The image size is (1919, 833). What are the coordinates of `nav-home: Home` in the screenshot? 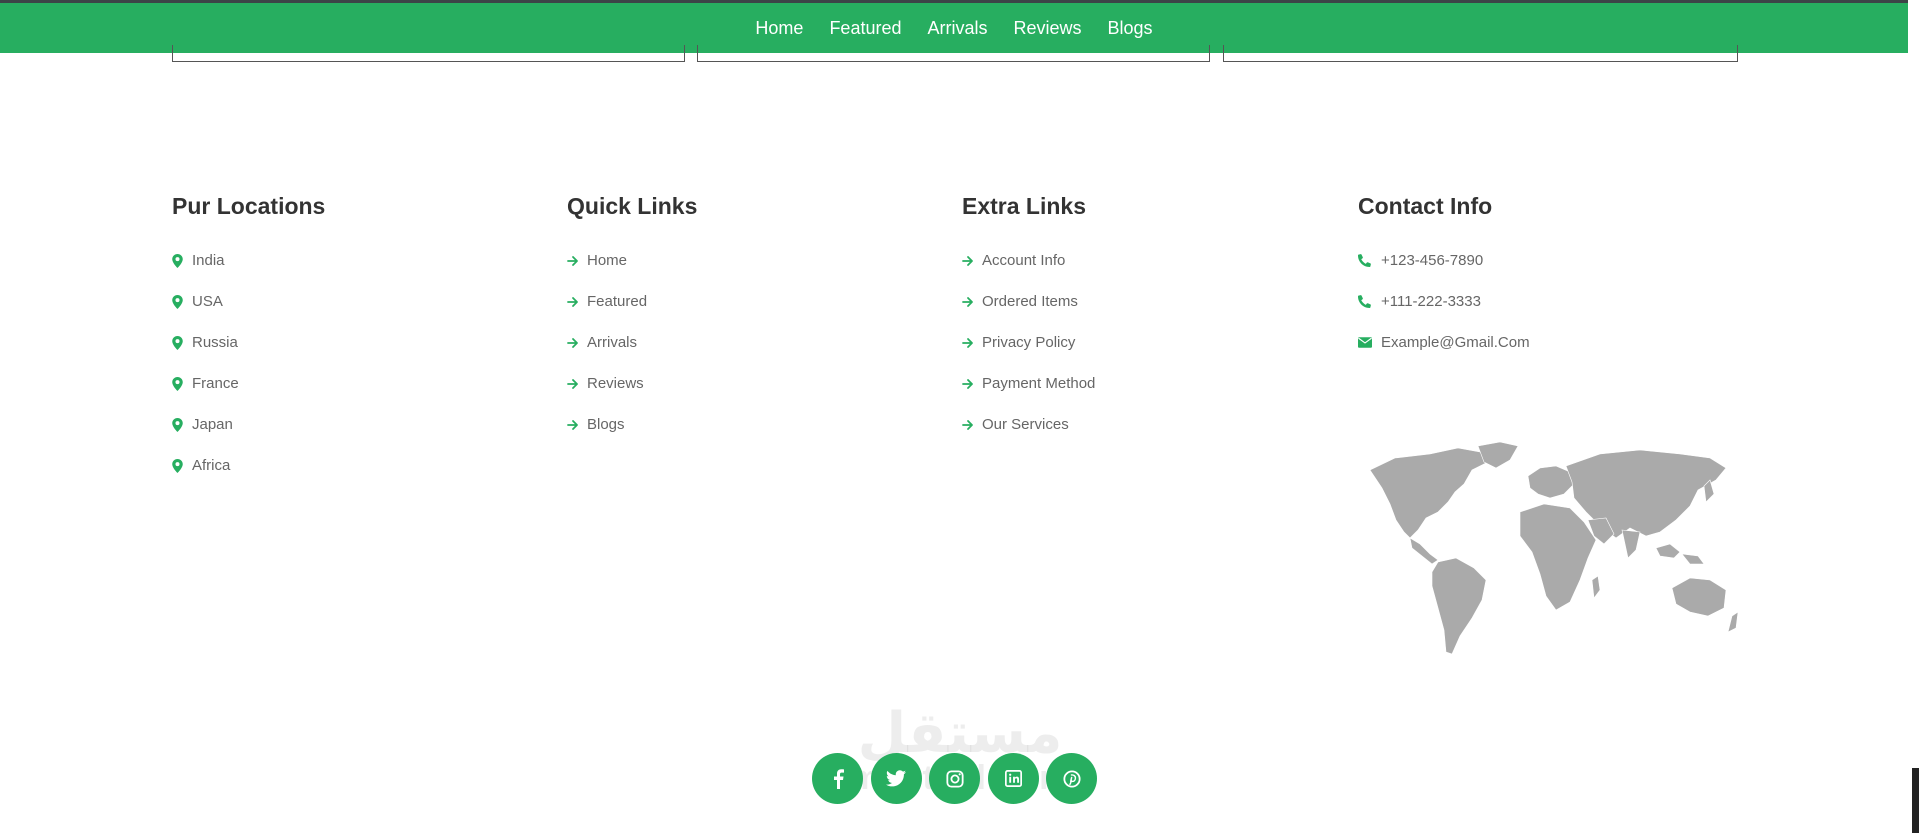 It's located at (779, 28).